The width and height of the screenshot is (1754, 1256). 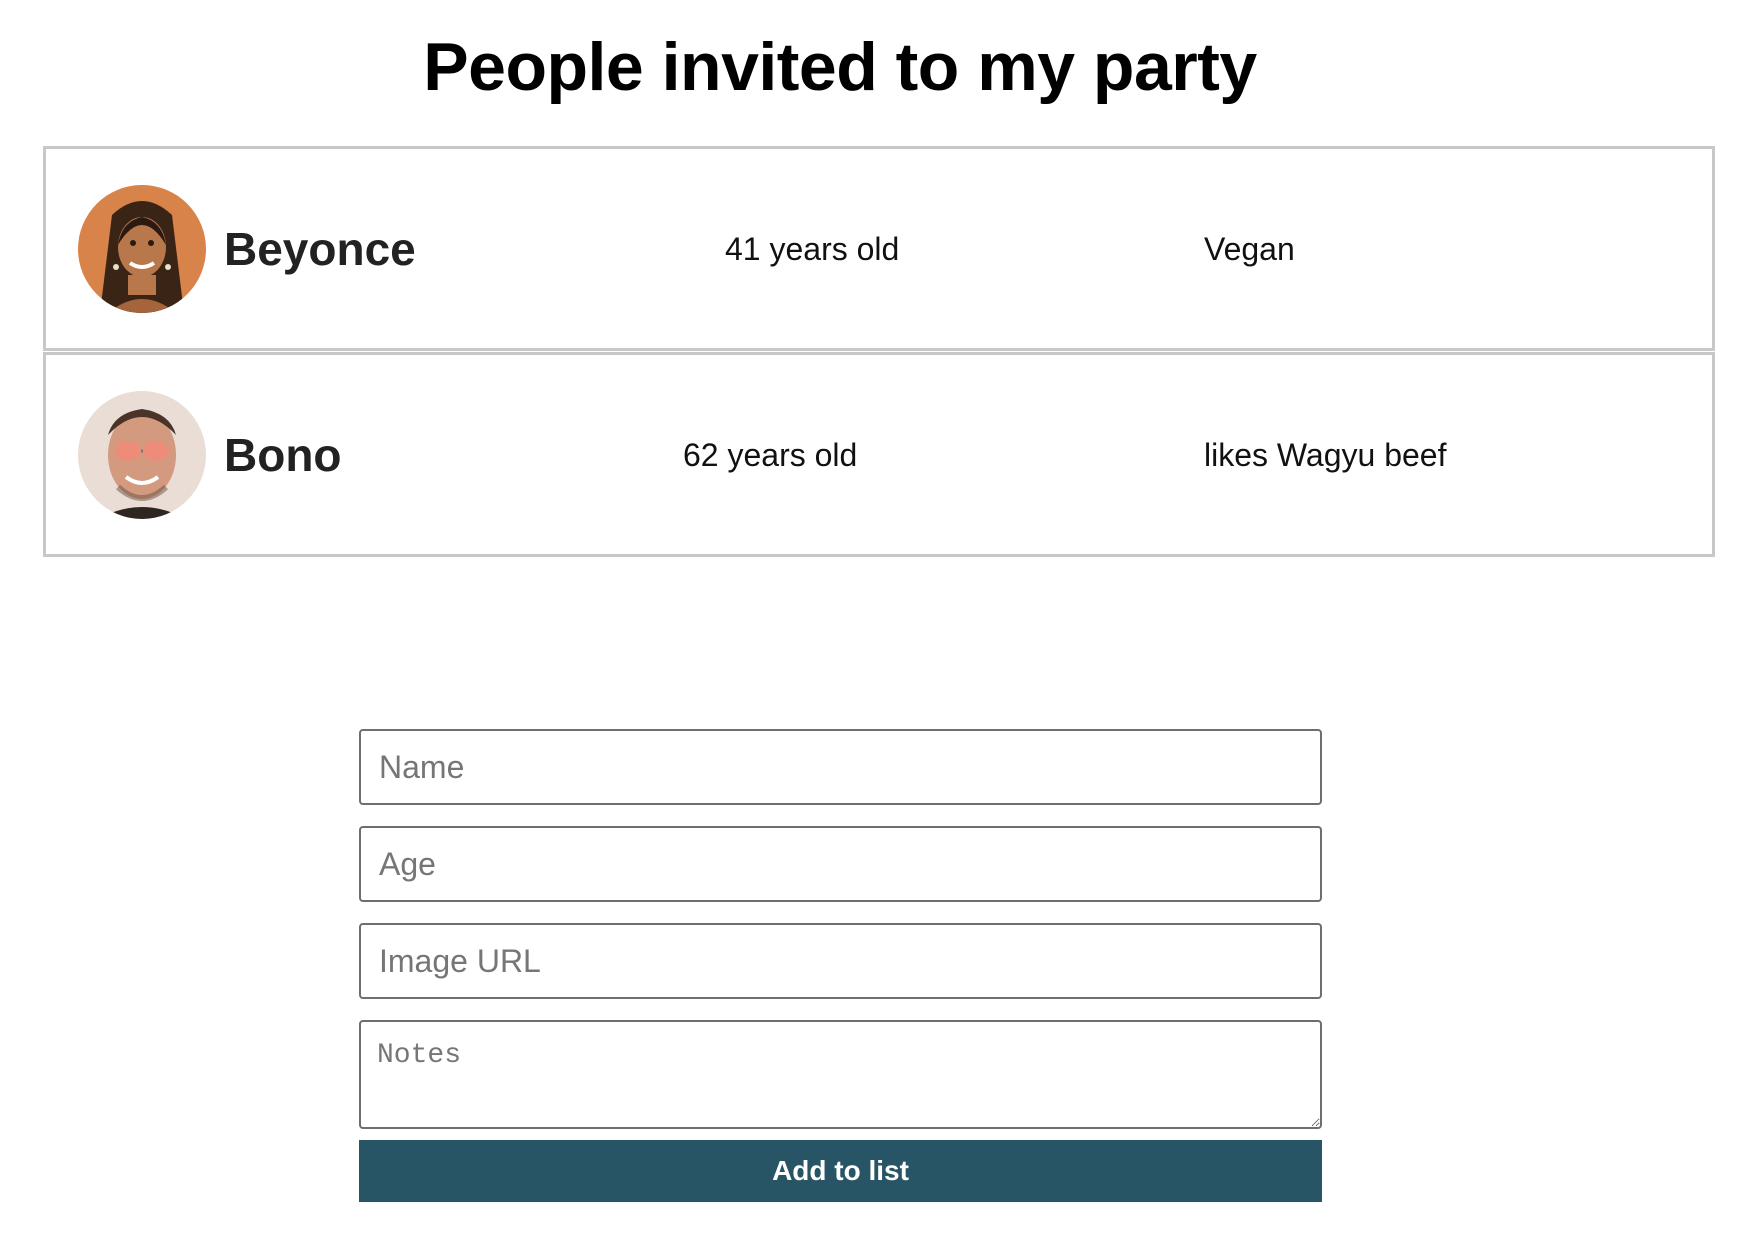 What do you see at coordinates (840, 767) in the screenshot?
I see `name-input` at bounding box center [840, 767].